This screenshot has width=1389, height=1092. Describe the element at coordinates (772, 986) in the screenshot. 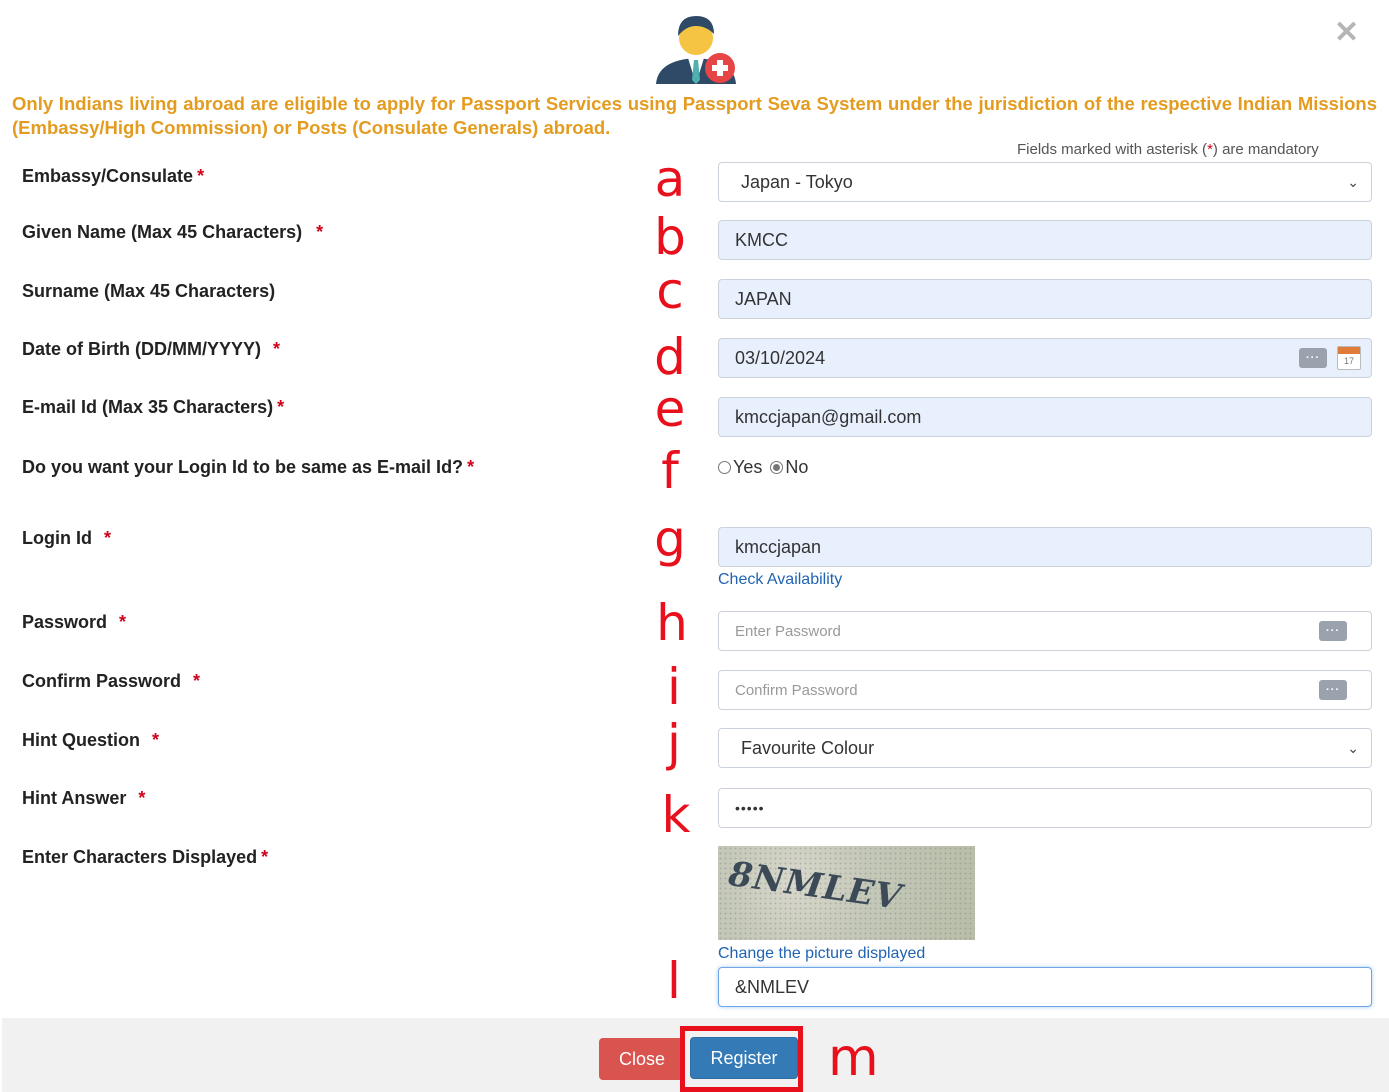

I see `captcha-input-value: &NMLEV` at that location.